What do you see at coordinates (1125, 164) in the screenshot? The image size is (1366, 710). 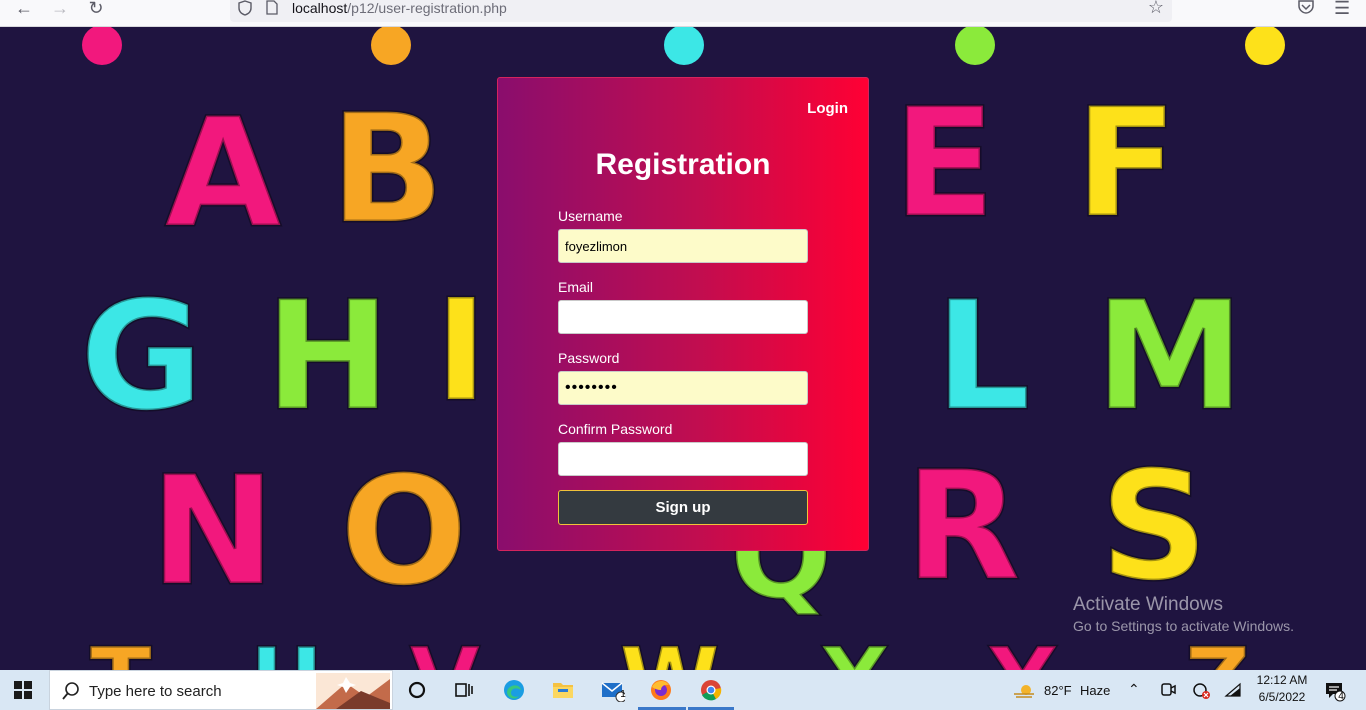 I see `letter-f: F` at bounding box center [1125, 164].